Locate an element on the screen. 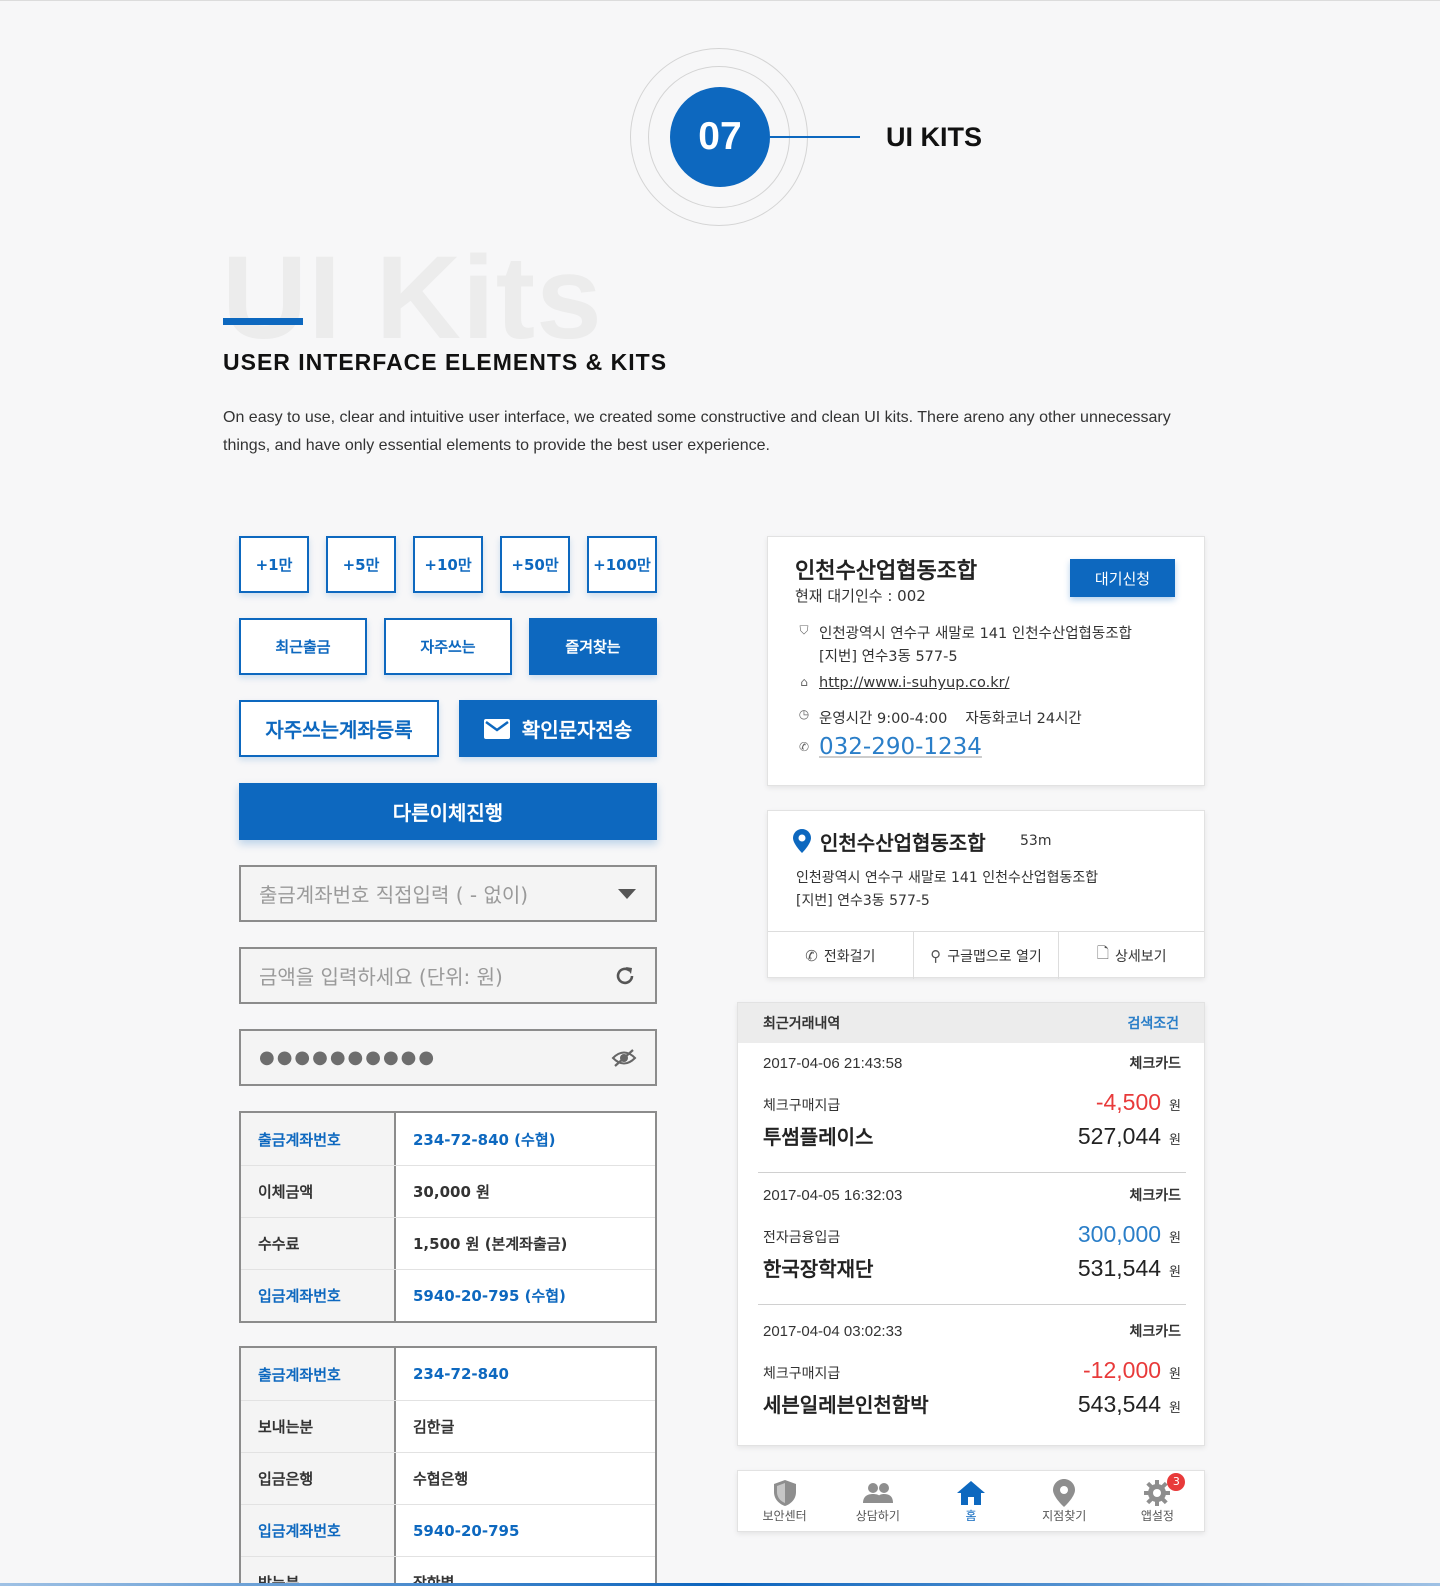 The height and width of the screenshot is (1586, 1440). table-row: 입금은행 수협은행 is located at coordinates (448, 1478).